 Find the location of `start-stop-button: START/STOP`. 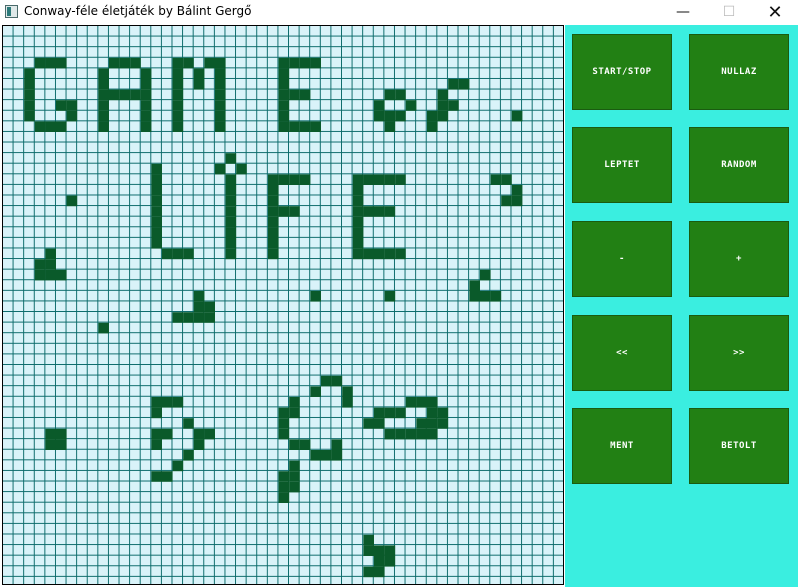

start-stop-button: START/STOP is located at coordinates (622, 72).